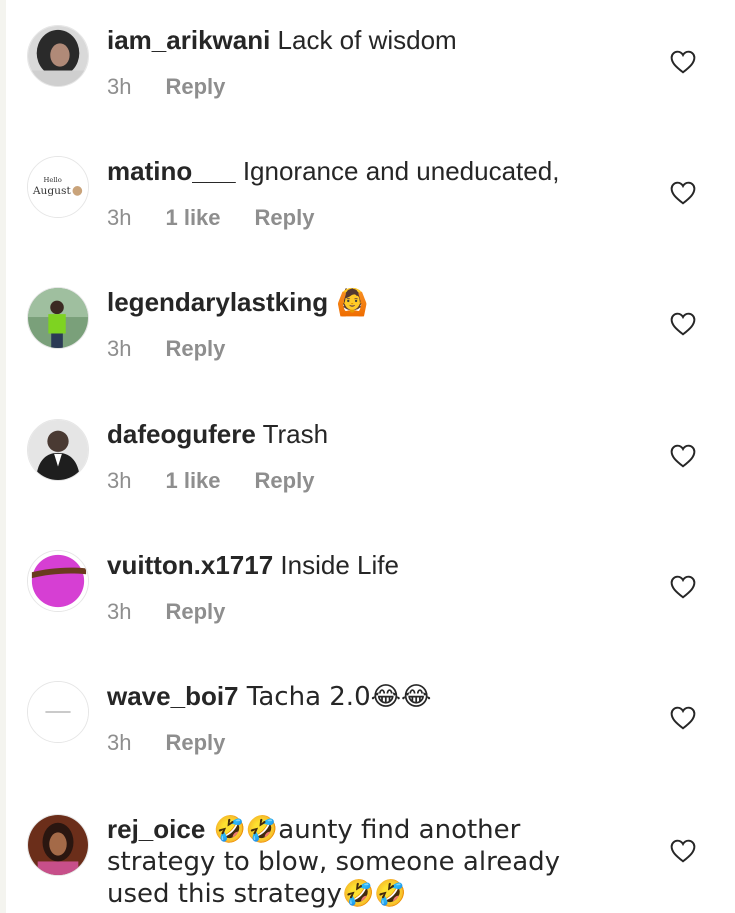 The height and width of the screenshot is (913, 735). Describe the element at coordinates (348, 303) in the screenshot. I see `comment-message: 🙆` at that location.